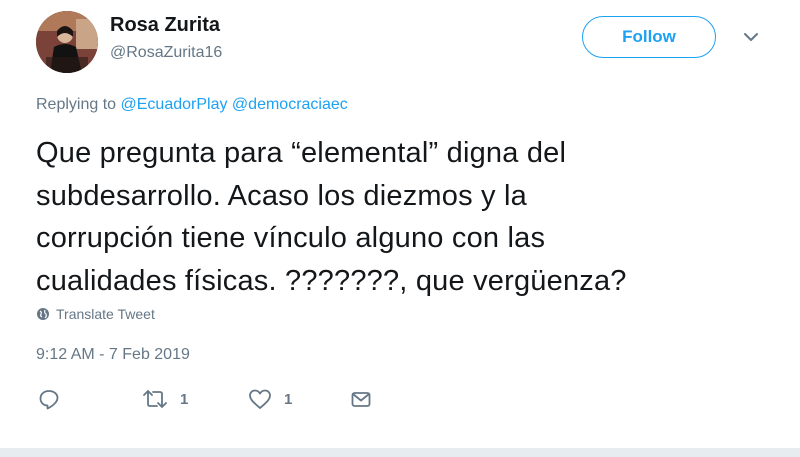 The image size is (800, 457). I want to click on mention-link: @EcuadorPlay, so click(174, 104).